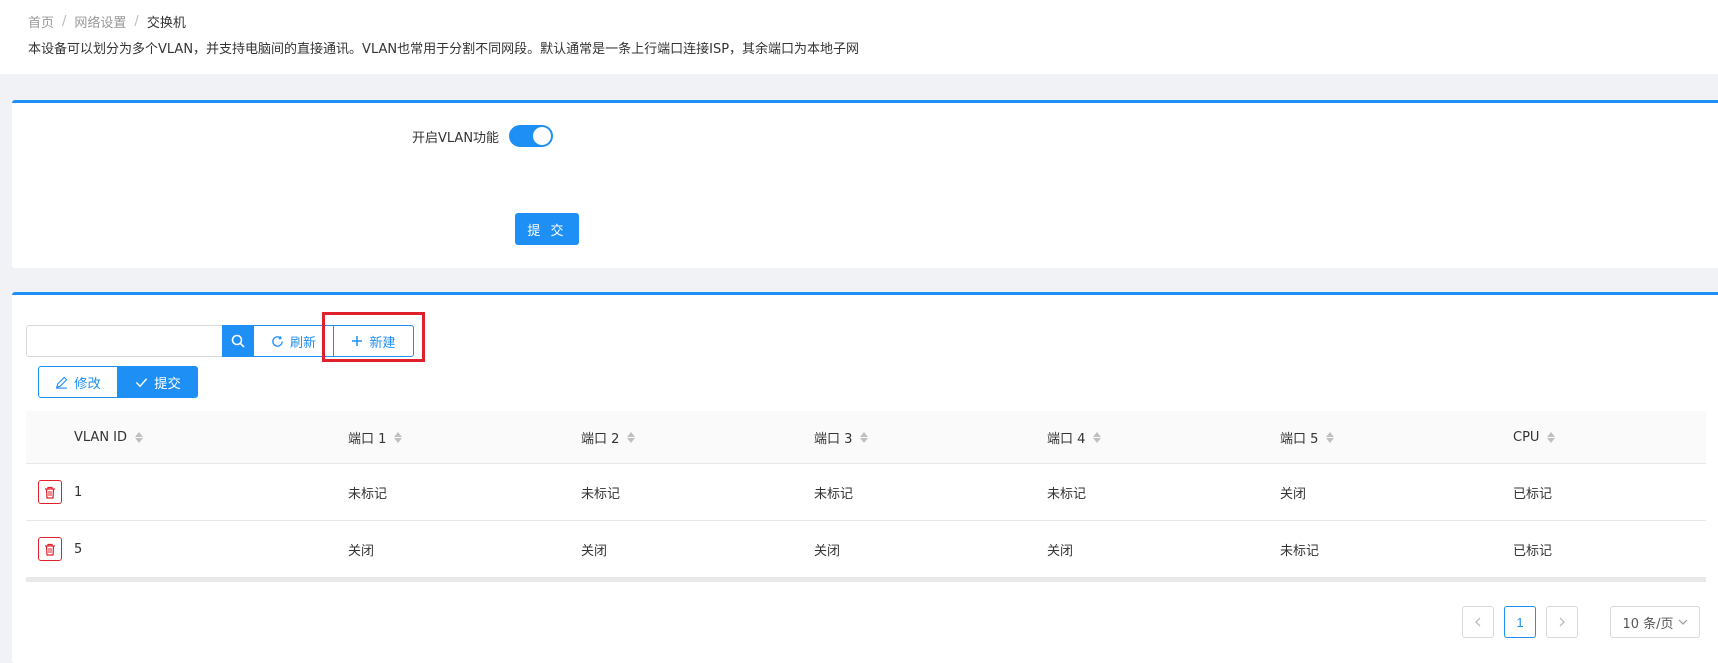  I want to click on switch-knob, so click(542, 136).